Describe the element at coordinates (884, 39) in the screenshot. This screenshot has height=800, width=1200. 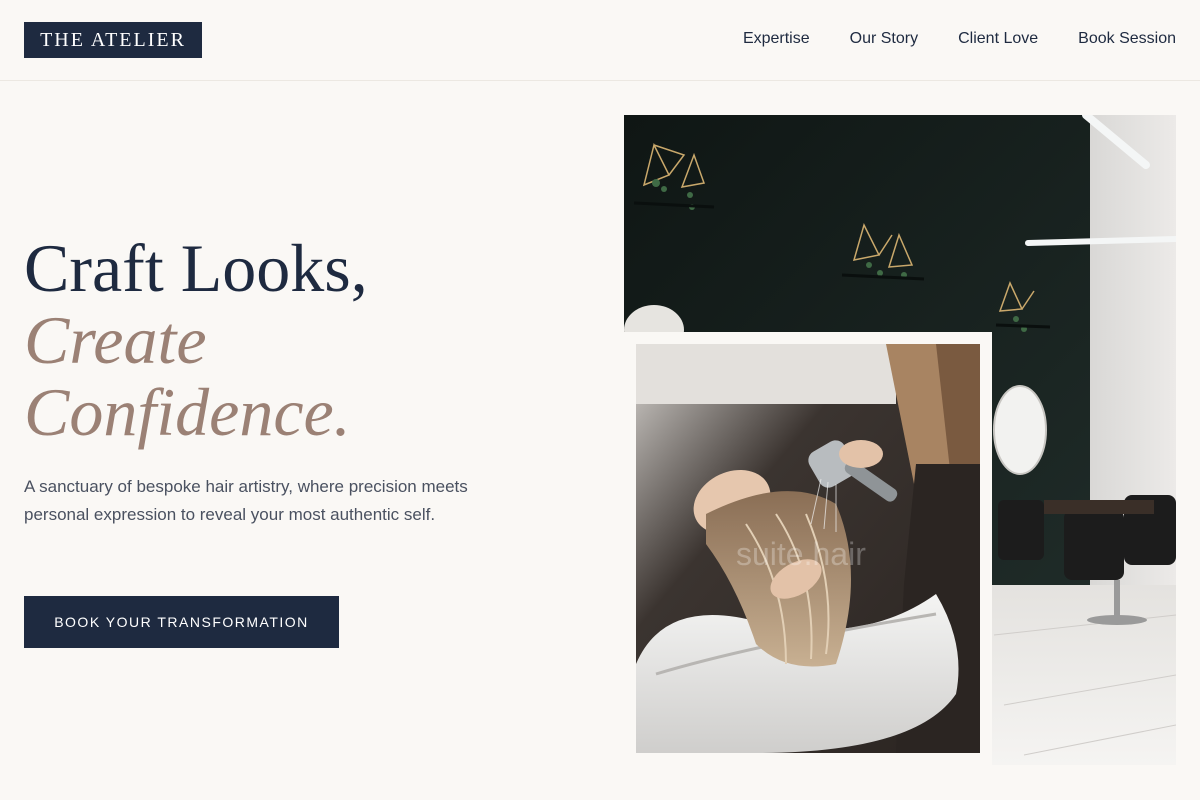
I see `nav-item-our-story: Our Story` at that location.